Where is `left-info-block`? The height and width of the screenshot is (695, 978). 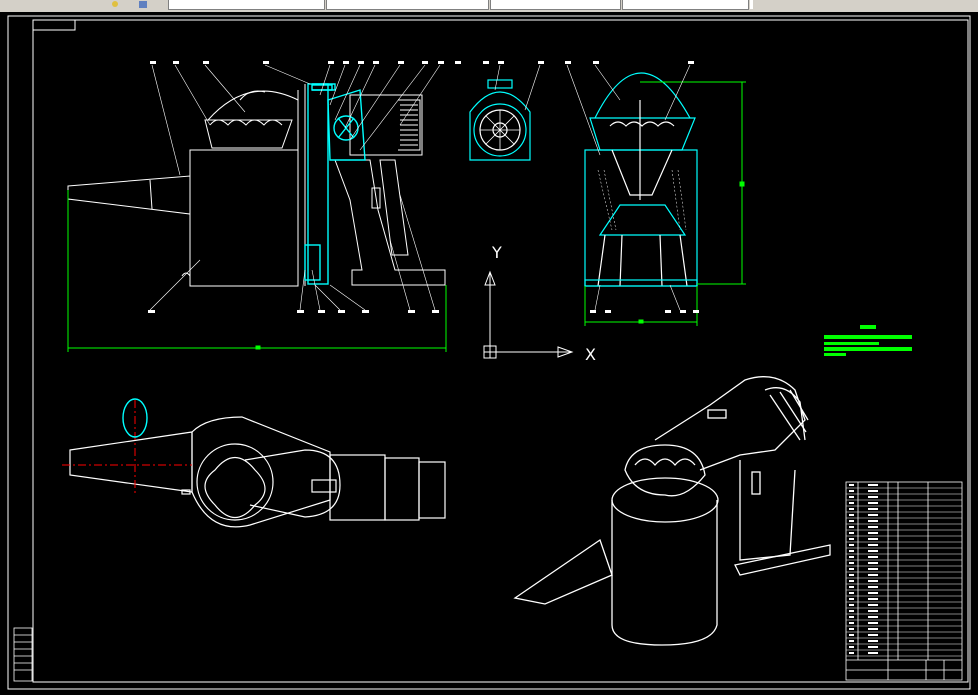 left-info-block is located at coordinates (23, 654).